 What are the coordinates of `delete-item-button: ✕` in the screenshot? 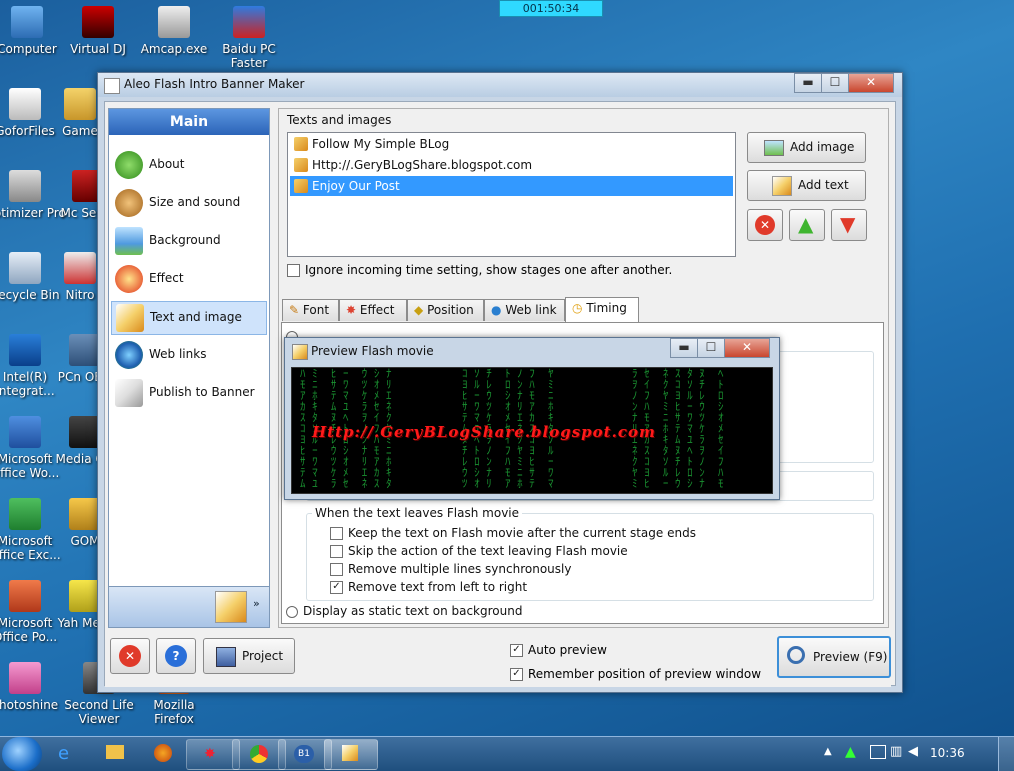 It's located at (765, 225).